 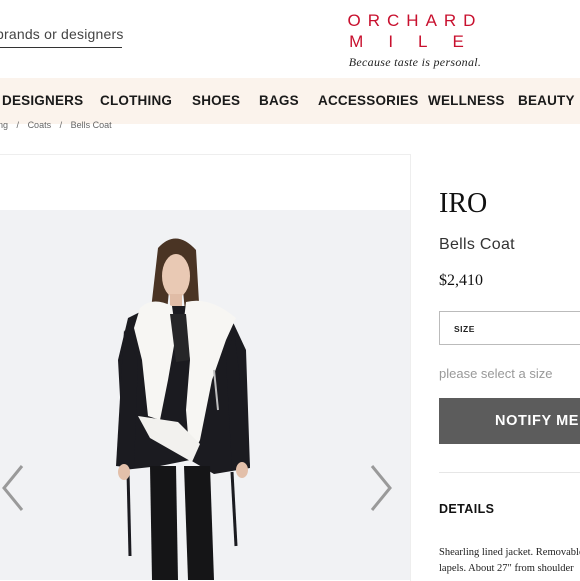 What do you see at coordinates (466, 100) in the screenshot?
I see `nav-item-wellness: WELLNESS` at bounding box center [466, 100].